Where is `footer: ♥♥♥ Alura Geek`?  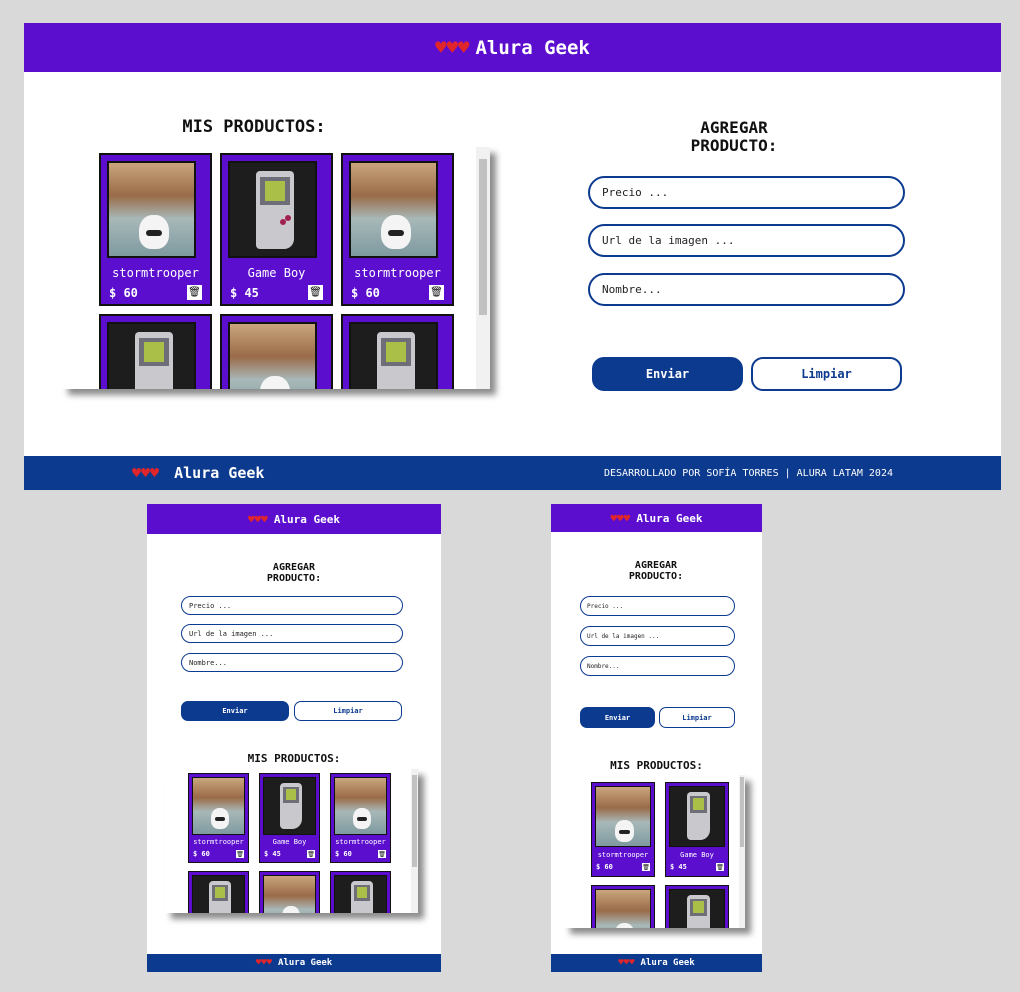 footer: ♥♥♥ Alura Geek is located at coordinates (294, 963).